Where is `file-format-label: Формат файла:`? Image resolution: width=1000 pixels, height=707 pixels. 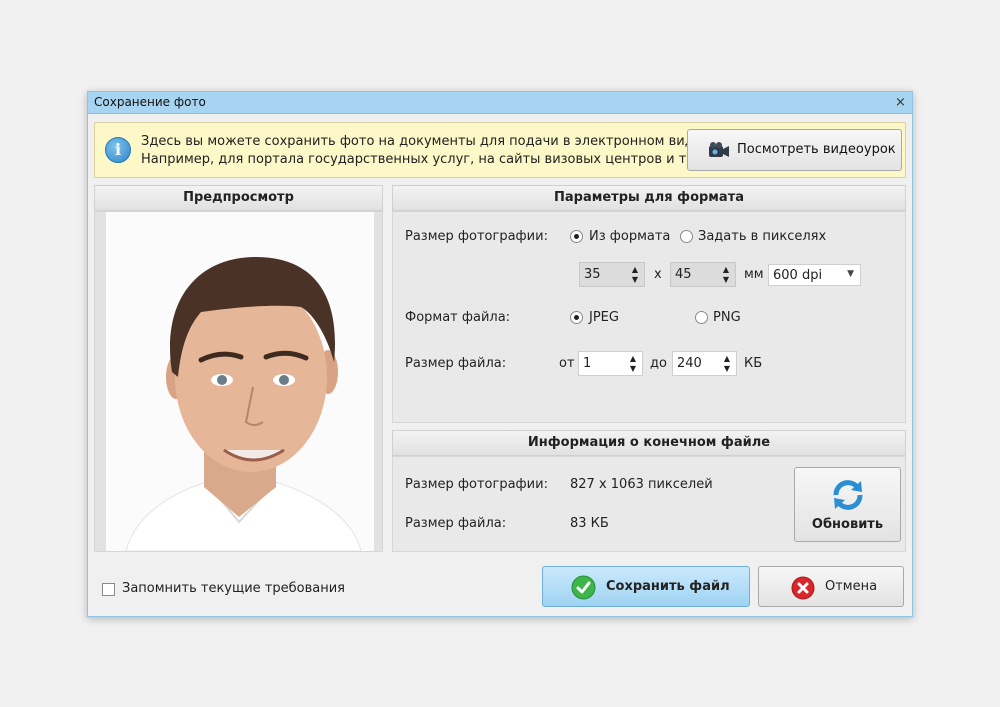
file-format-label: Формат файла: is located at coordinates (458, 317).